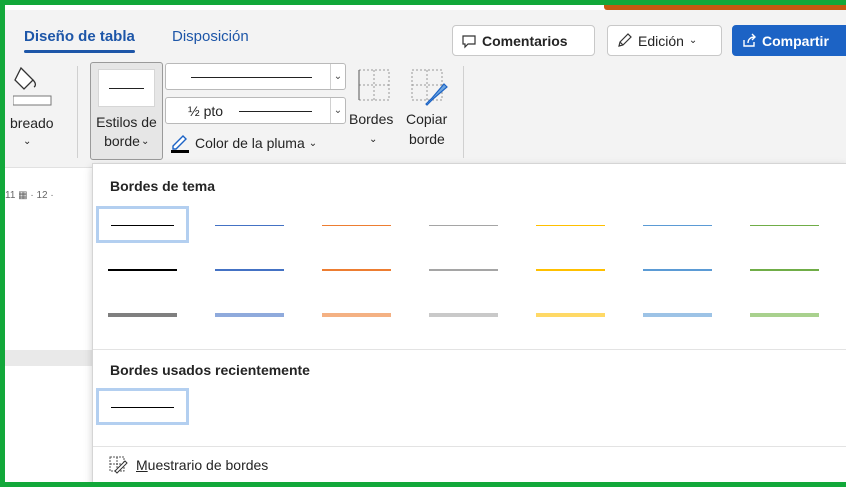  Describe the element at coordinates (429, 87) in the screenshot. I see `border-painter-icon` at that location.